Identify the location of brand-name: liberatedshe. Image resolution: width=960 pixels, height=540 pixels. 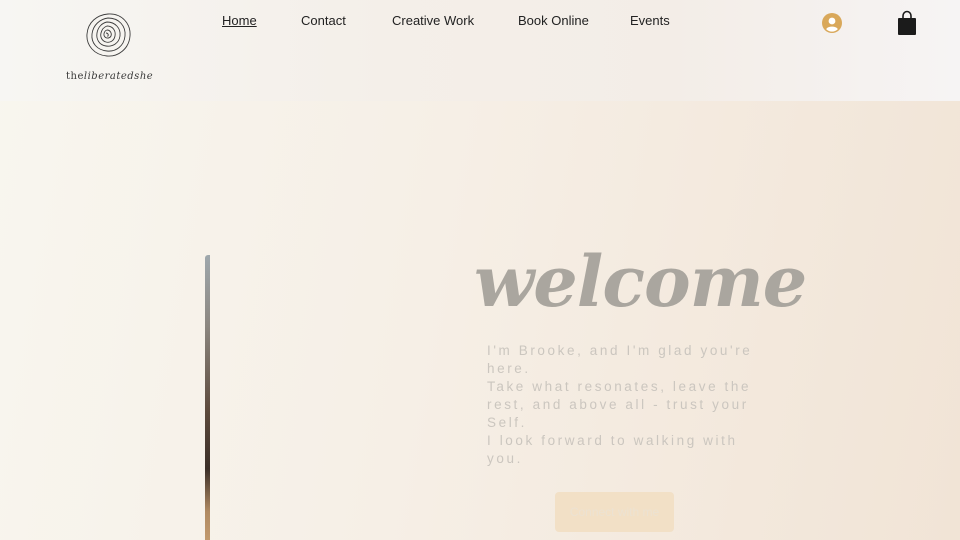
(118, 76).